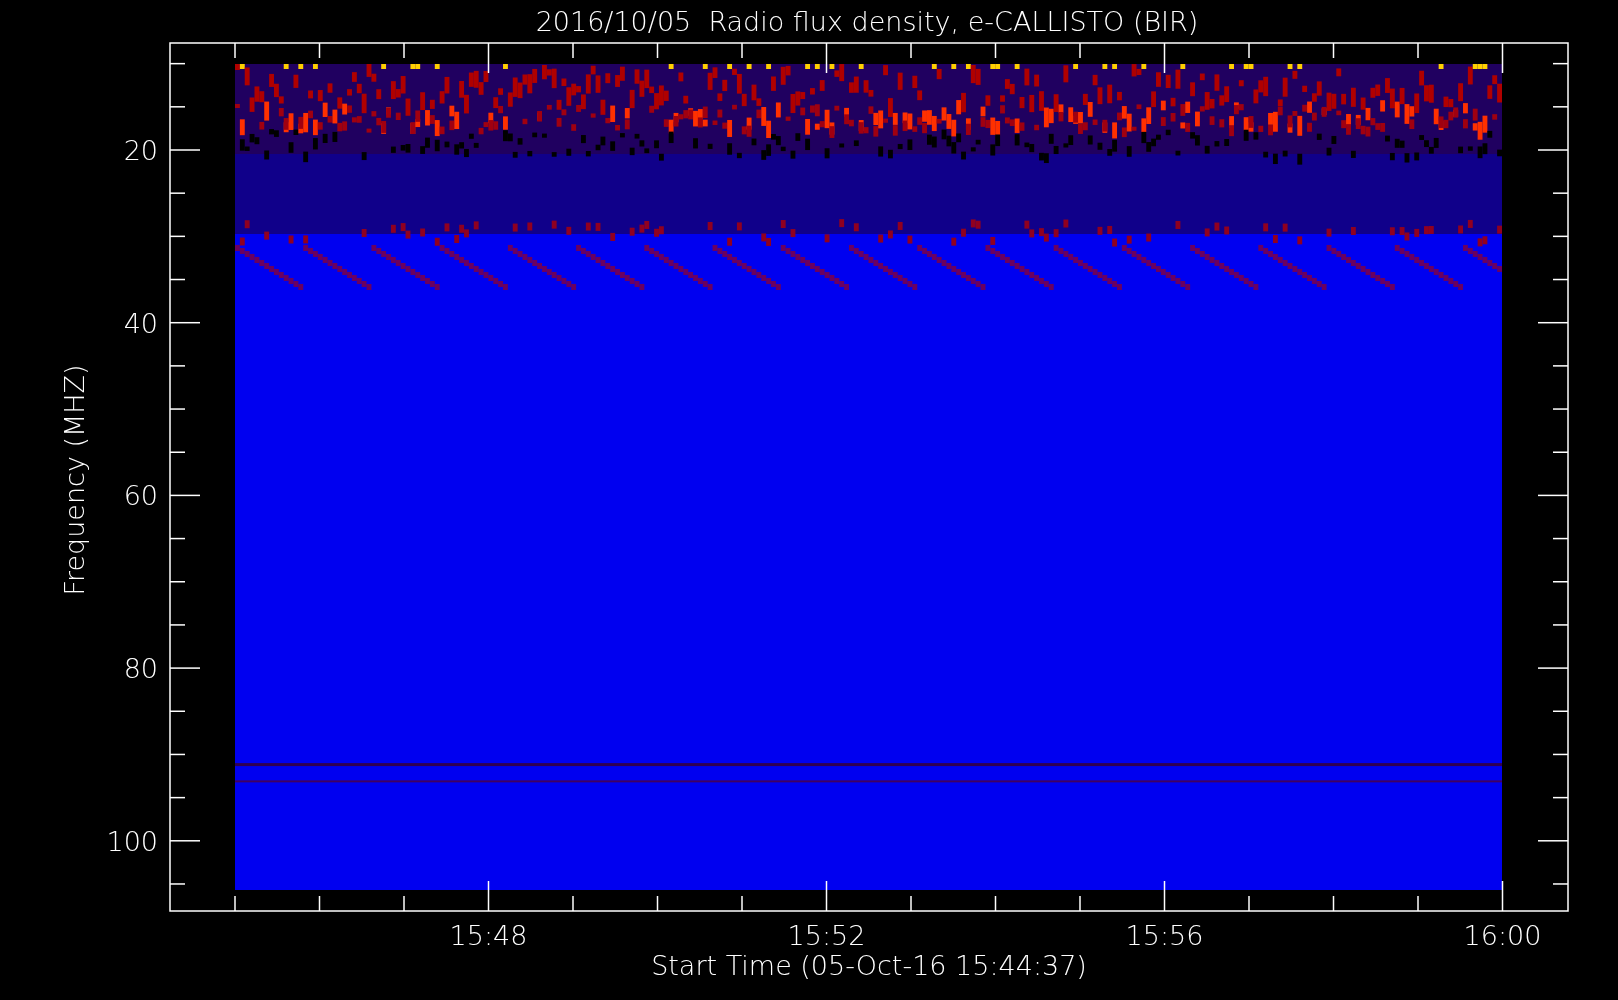 The width and height of the screenshot is (1618, 1000). Describe the element at coordinates (826, 935) in the screenshot. I see `tick-label: 15:52` at that location.